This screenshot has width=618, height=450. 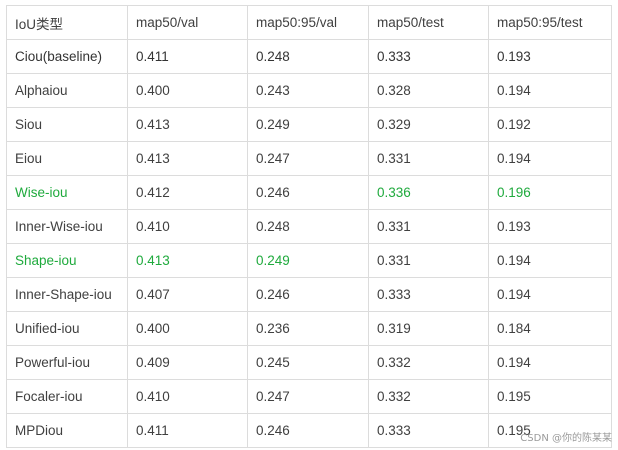 I want to click on table-cell: 0.328, so click(x=428, y=90).